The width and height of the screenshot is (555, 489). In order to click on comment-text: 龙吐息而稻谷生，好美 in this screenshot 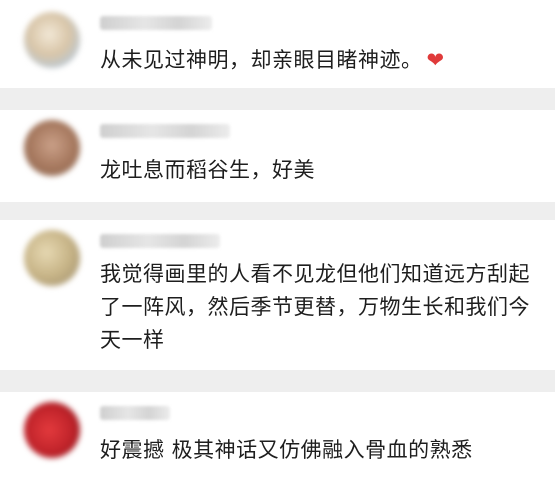, I will do `click(207, 170)`.